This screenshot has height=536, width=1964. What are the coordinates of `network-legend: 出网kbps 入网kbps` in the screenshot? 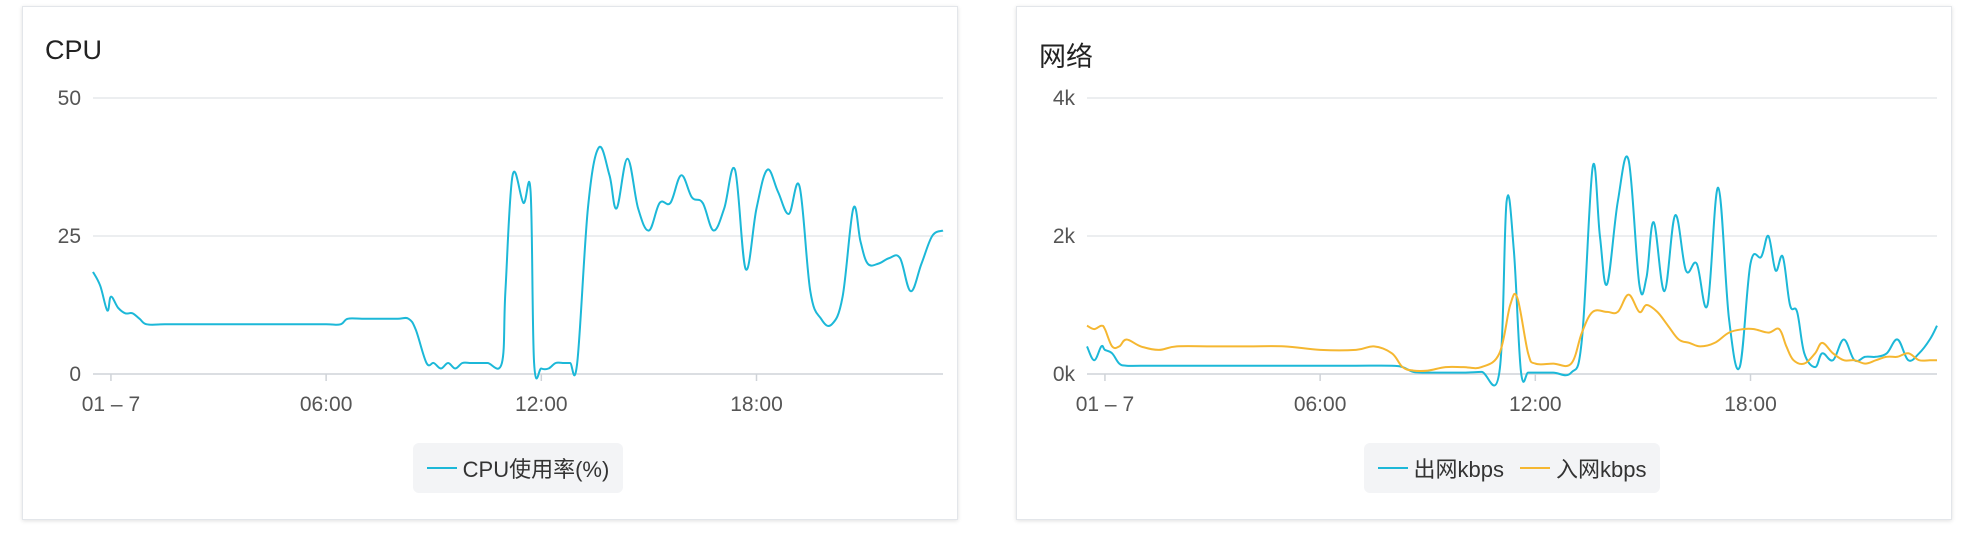 It's located at (1512, 468).